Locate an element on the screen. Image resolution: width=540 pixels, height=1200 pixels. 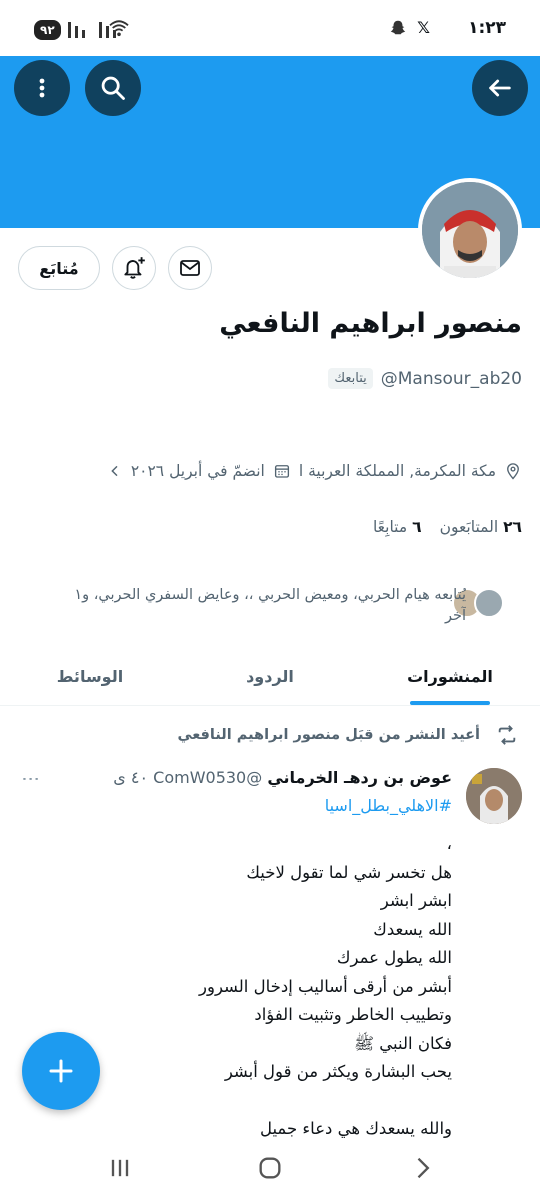
location-pin-icon is located at coordinates (513, 471).